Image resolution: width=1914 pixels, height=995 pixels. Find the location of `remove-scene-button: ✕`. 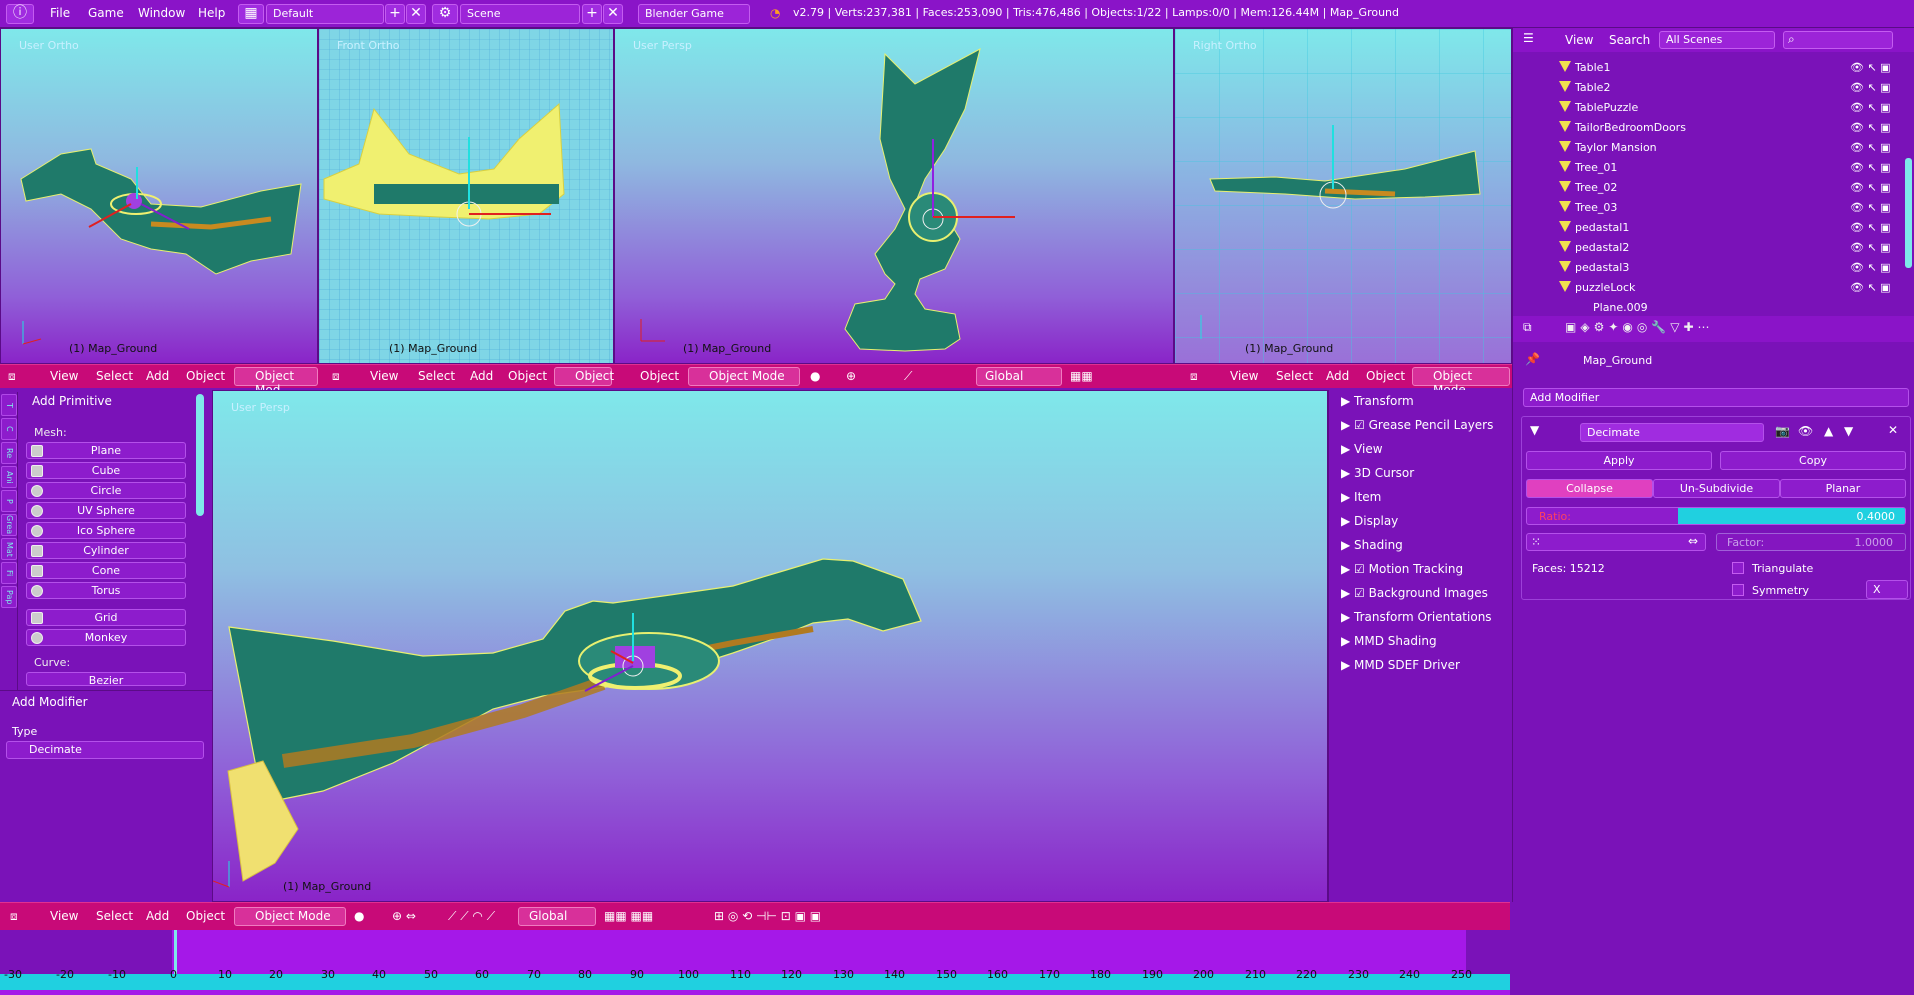

remove-scene-button: ✕ is located at coordinates (613, 14).